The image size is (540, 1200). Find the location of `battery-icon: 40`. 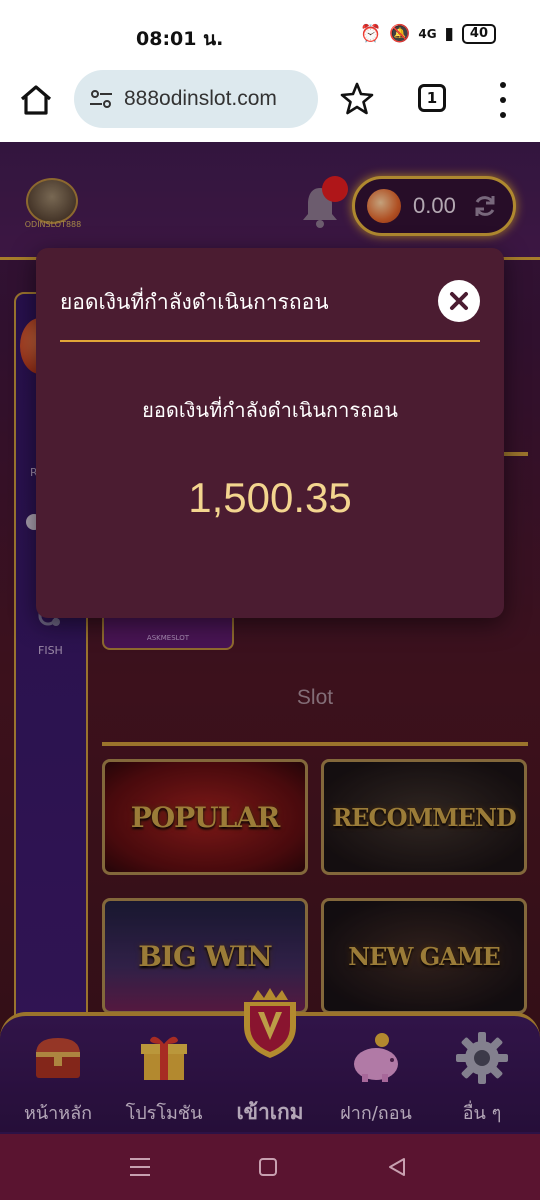

battery-icon: 40 is located at coordinates (478, 34).